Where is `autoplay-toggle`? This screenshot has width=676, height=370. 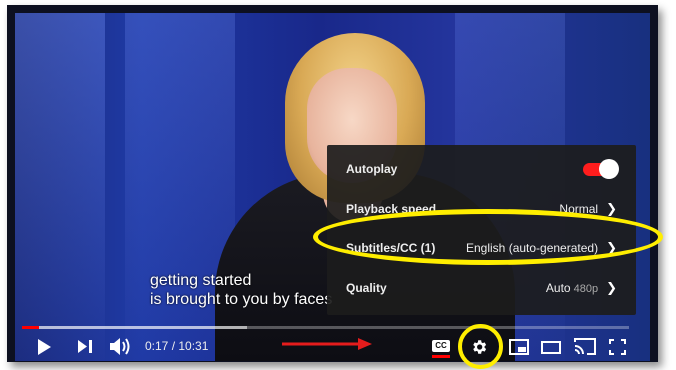 autoplay-toggle is located at coordinates (601, 168).